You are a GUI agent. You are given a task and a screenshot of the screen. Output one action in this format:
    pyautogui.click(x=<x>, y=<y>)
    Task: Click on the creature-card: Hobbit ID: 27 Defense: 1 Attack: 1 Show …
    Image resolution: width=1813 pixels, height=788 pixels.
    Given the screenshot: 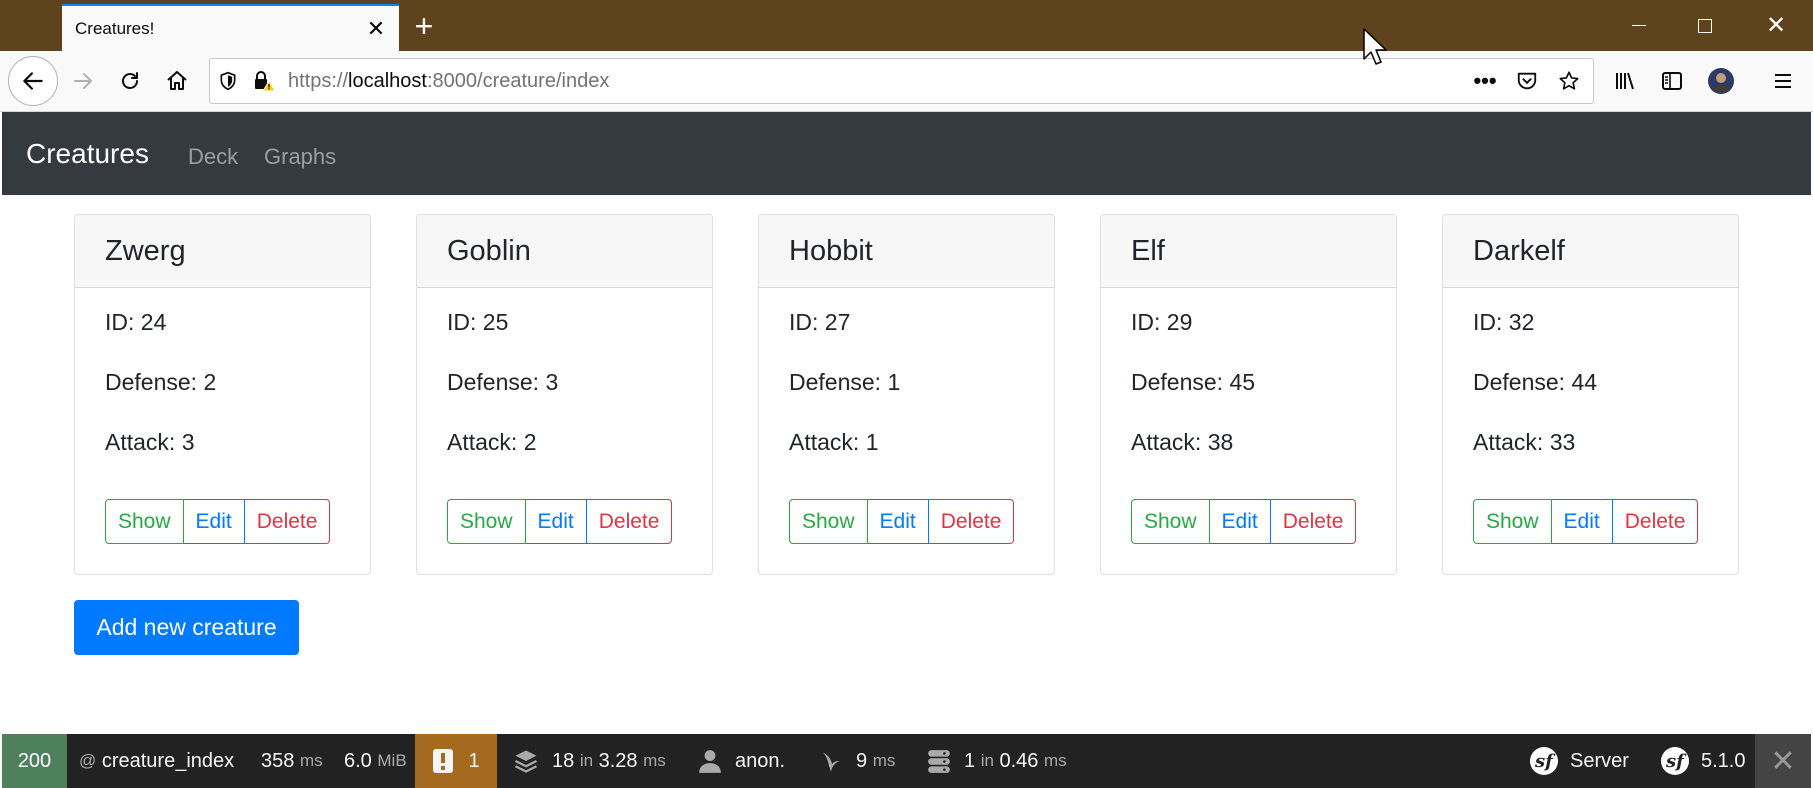 What is the action you would take?
    pyautogui.click(x=906, y=394)
    